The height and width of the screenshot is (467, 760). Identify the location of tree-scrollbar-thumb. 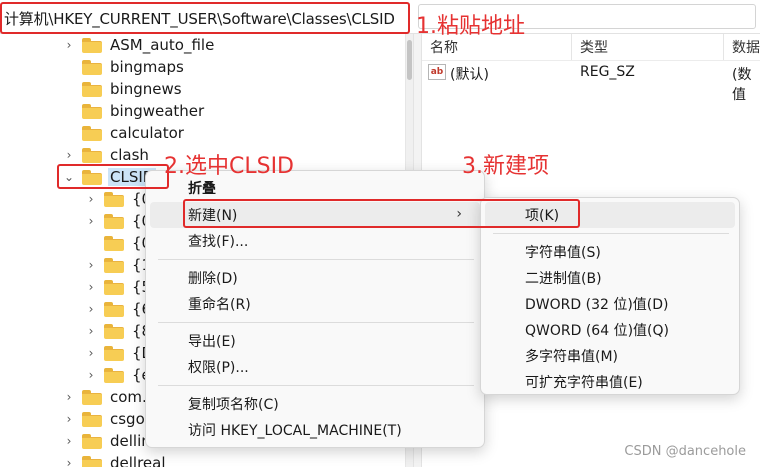
(409, 60).